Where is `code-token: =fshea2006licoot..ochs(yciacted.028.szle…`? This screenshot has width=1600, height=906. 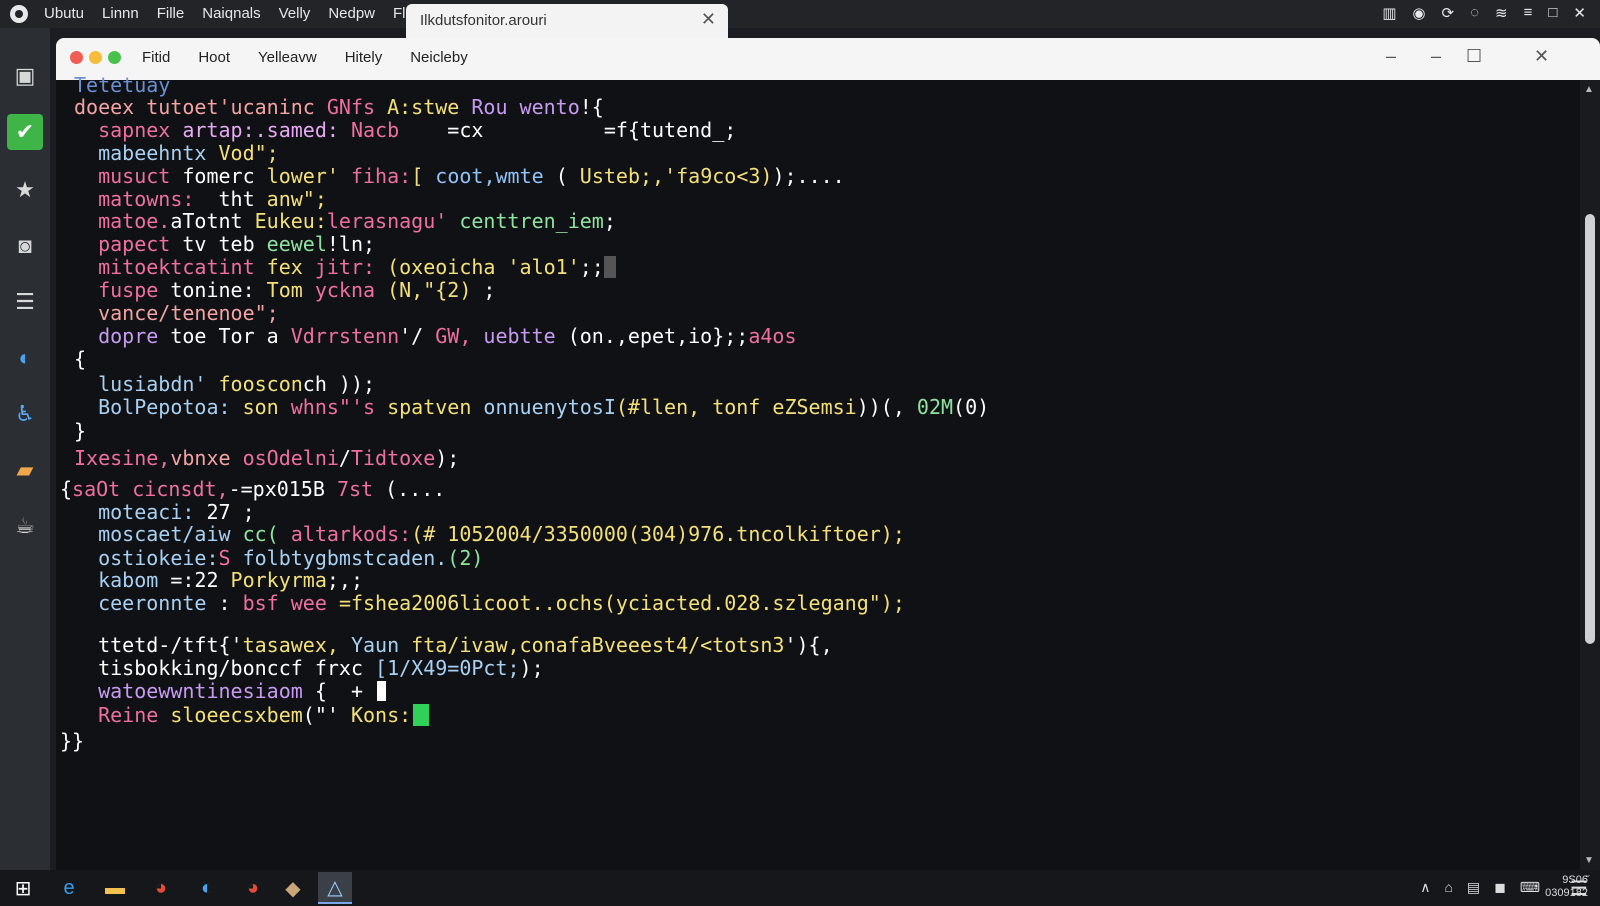 code-token: =fshea2006licoot..ochs(yciacted.028.szle… is located at coordinates (621, 603).